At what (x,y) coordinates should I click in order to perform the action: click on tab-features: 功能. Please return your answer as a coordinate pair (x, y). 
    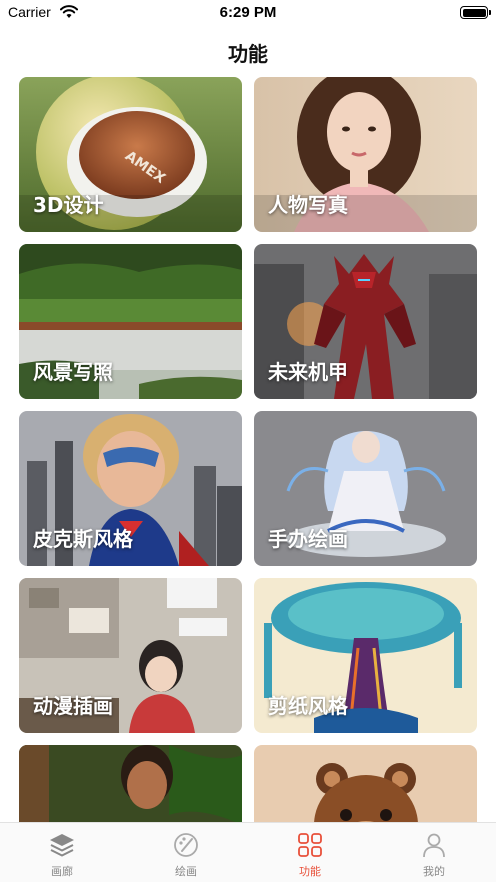
    Looking at the image, I should click on (310, 852).